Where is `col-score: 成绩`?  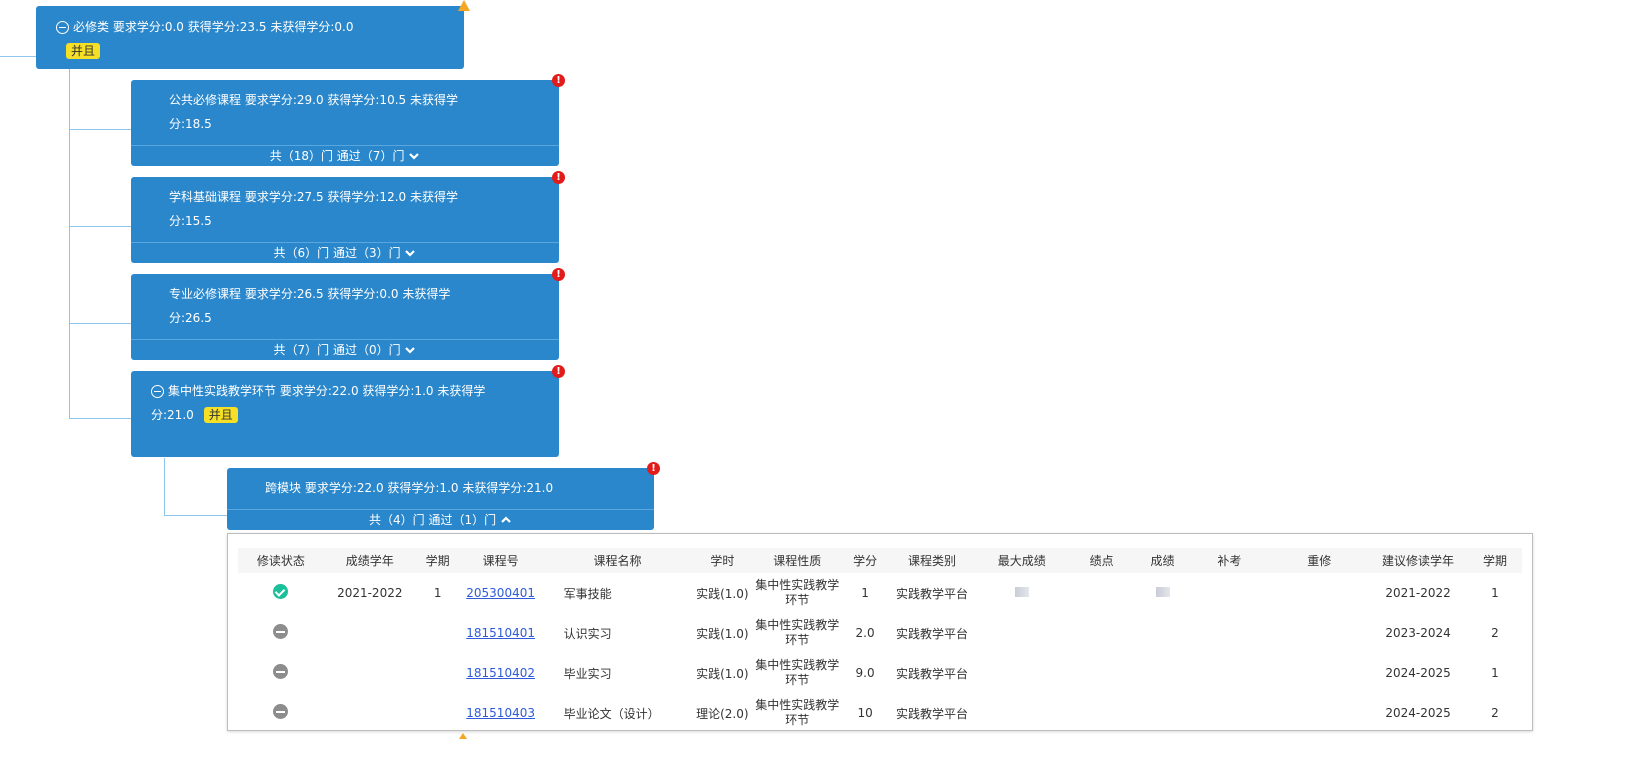 col-score: 成绩 is located at coordinates (1162, 560).